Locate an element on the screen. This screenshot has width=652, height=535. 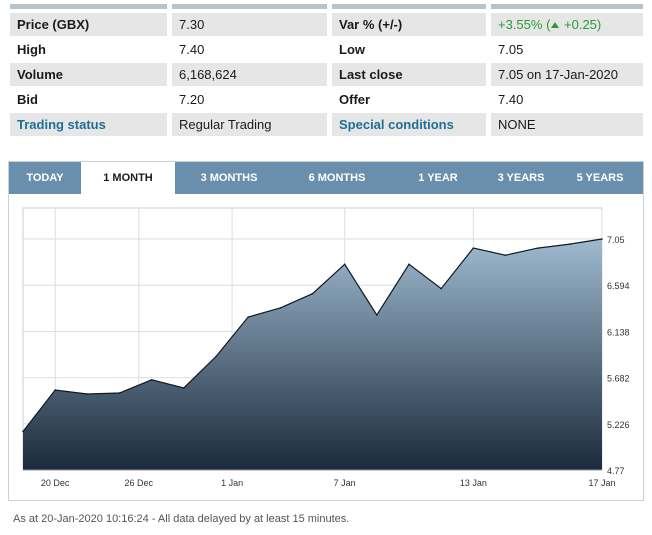
quote-value: NONE is located at coordinates (567, 124).